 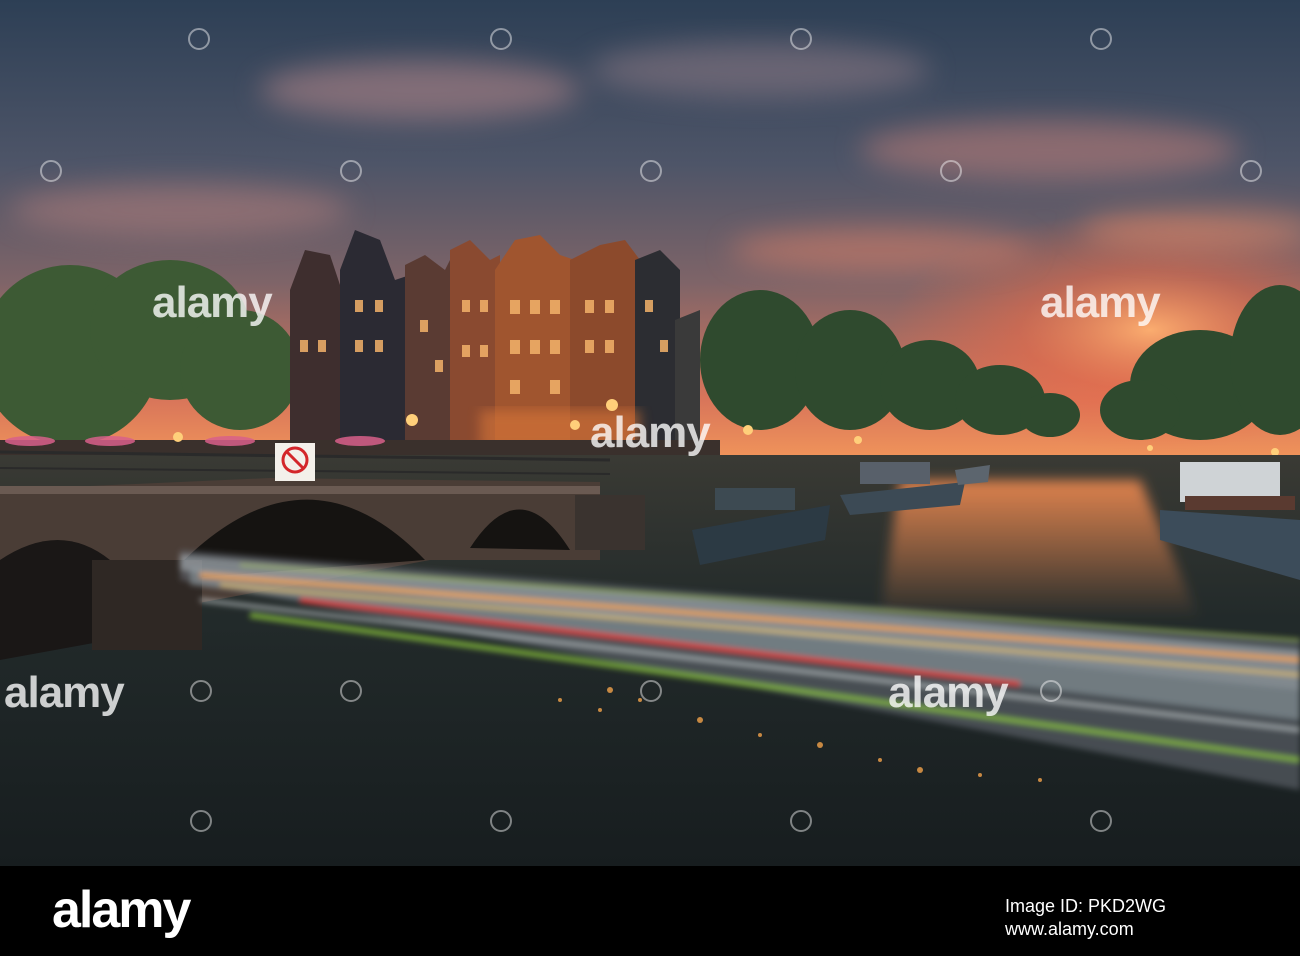 What do you see at coordinates (295, 462) in the screenshot?
I see `prohibition-sign-icon` at bounding box center [295, 462].